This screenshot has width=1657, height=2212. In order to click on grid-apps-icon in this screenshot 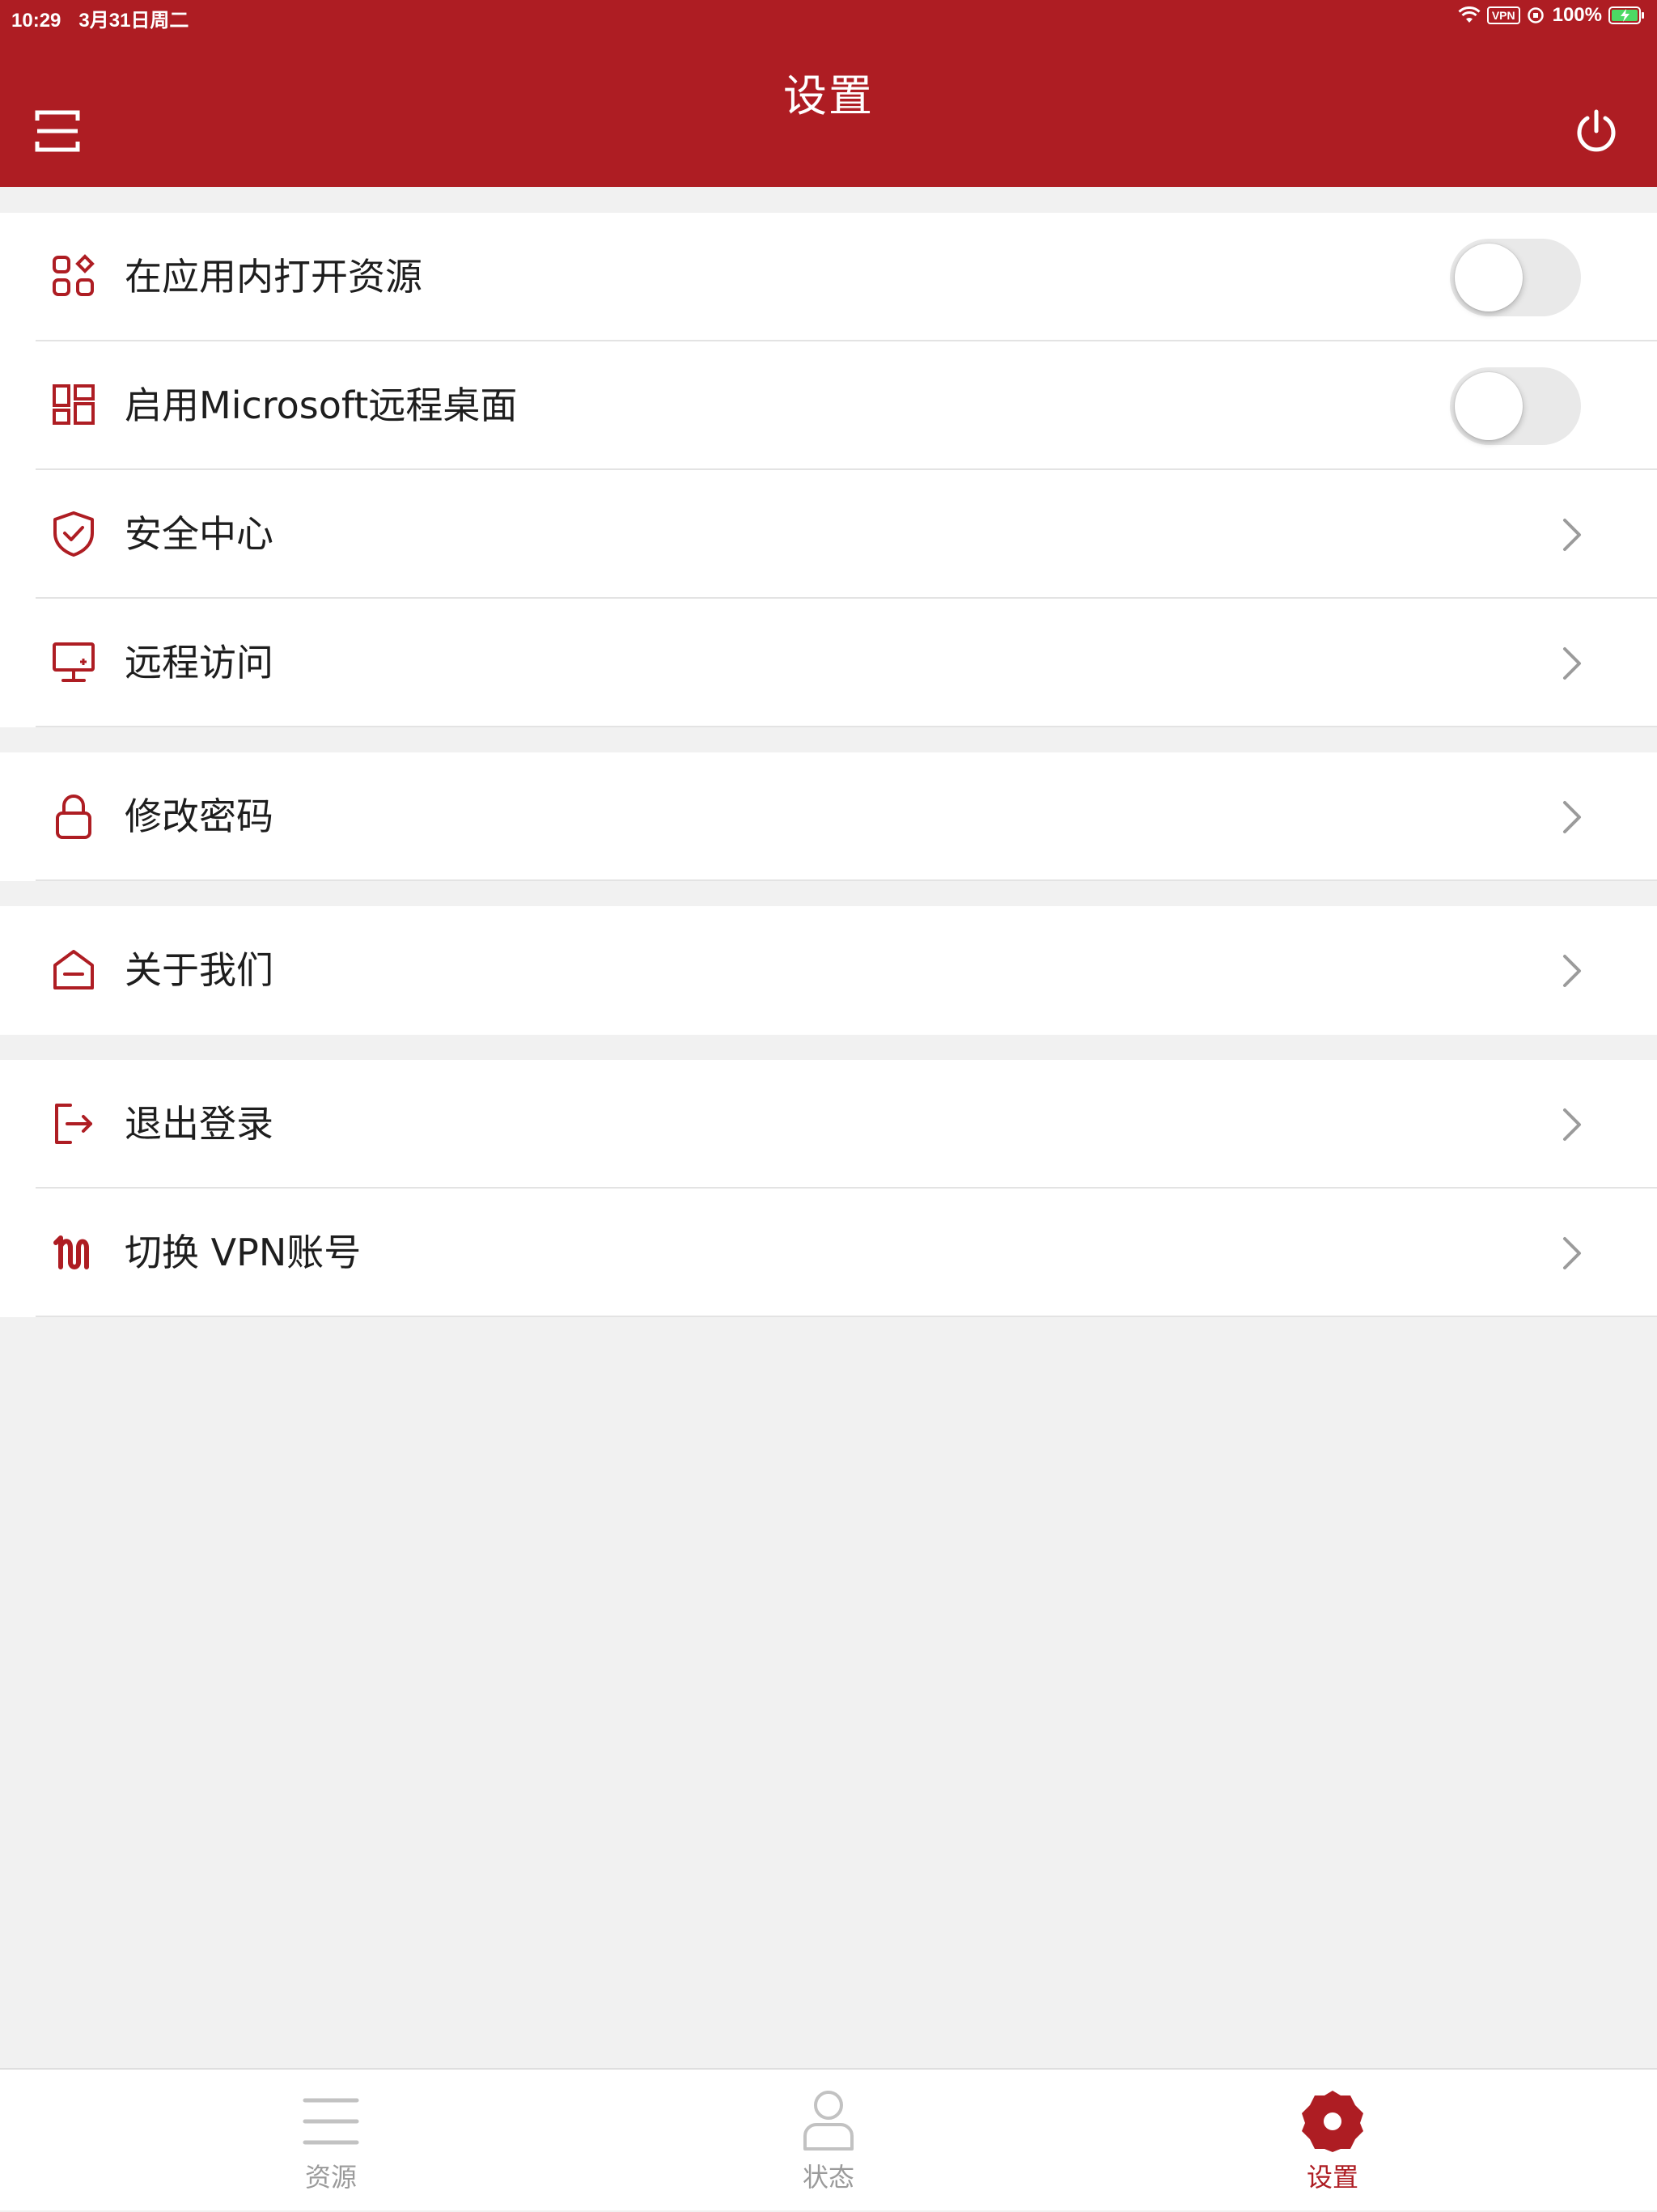, I will do `click(74, 277)`.